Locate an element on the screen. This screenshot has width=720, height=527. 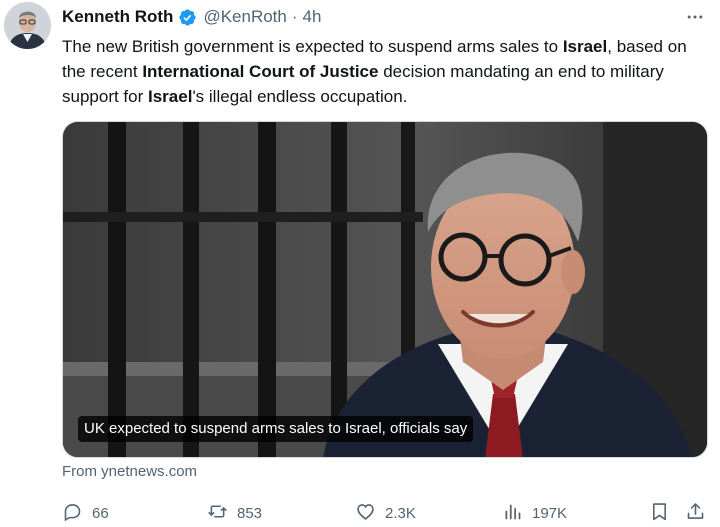
share-icon is located at coordinates (695, 513).